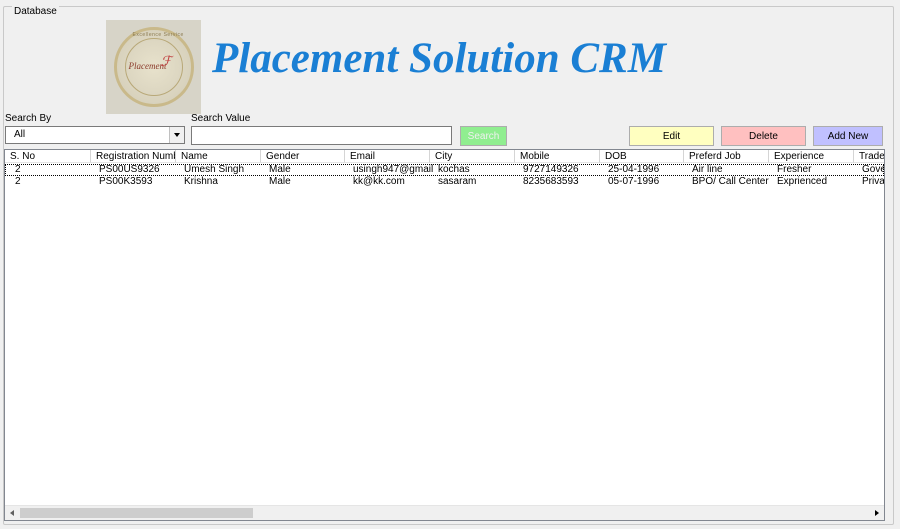 The image size is (900, 529). What do you see at coordinates (642, 156) in the screenshot?
I see `column-header: DOB` at bounding box center [642, 156].